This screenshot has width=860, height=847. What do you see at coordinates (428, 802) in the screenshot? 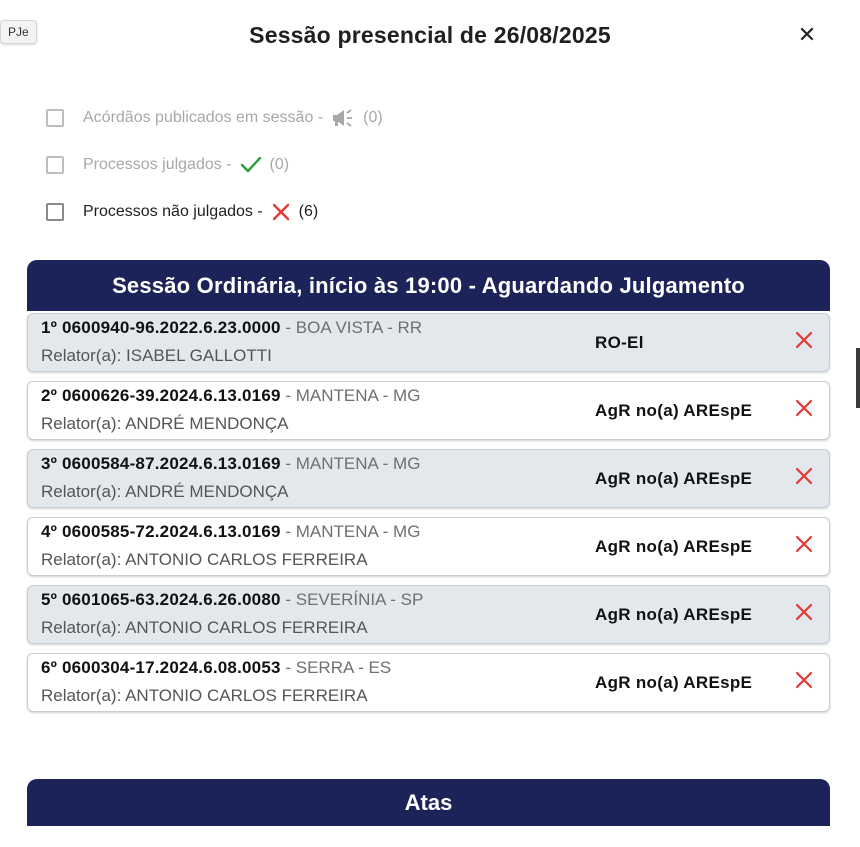
I see `atas-section-header: Atas` at bounding box center [428, 802].